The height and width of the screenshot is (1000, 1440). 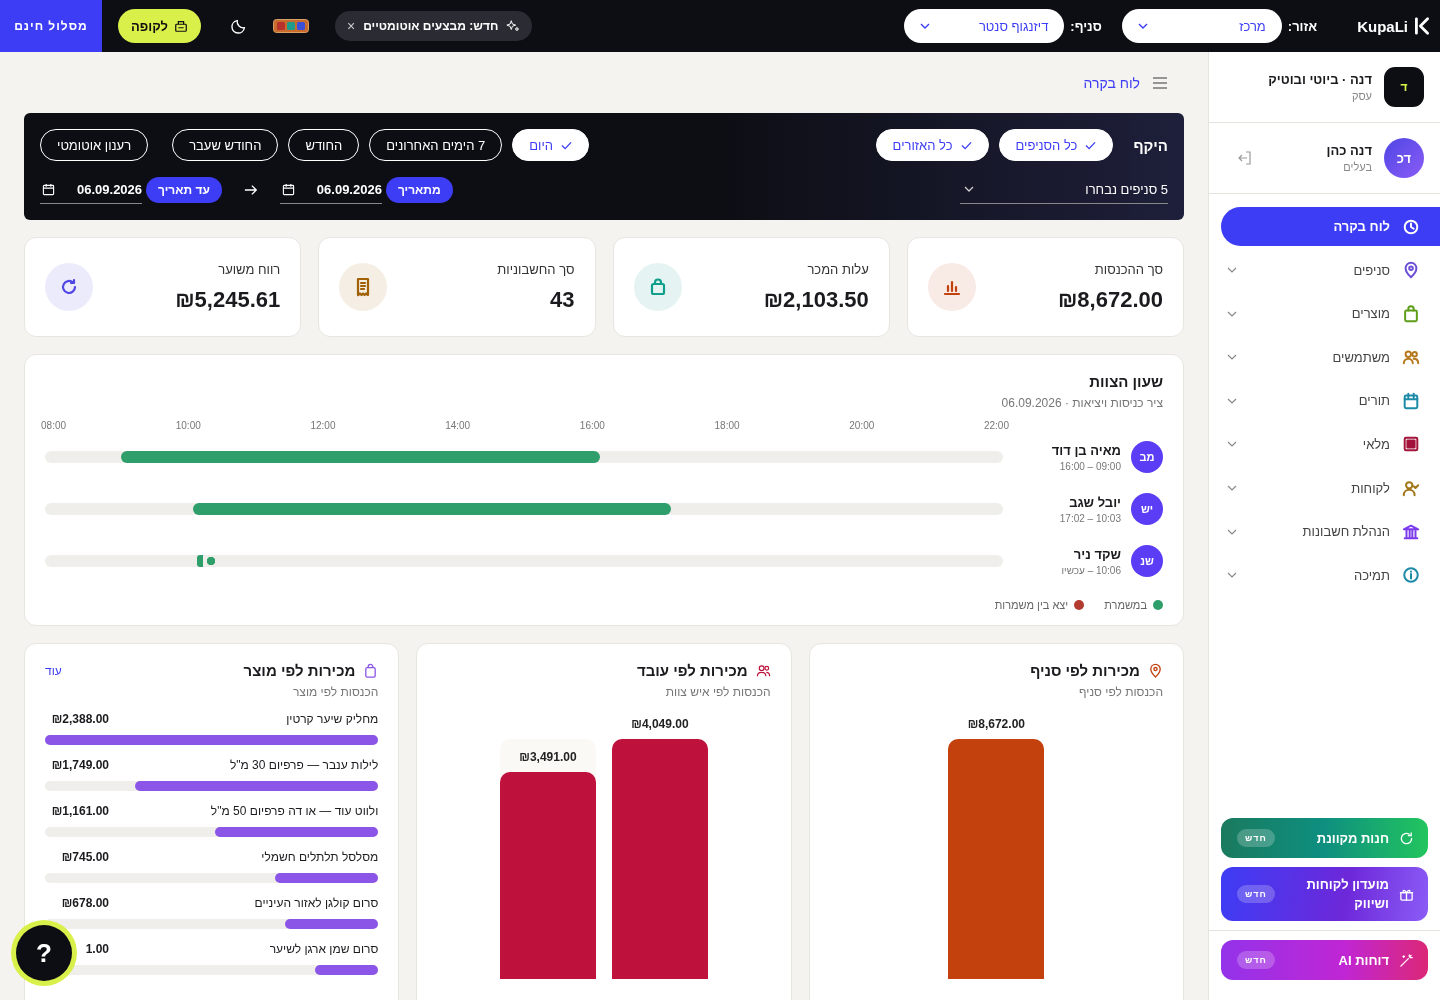 I want to click on close-button: ×, so click(x=351, y=26).